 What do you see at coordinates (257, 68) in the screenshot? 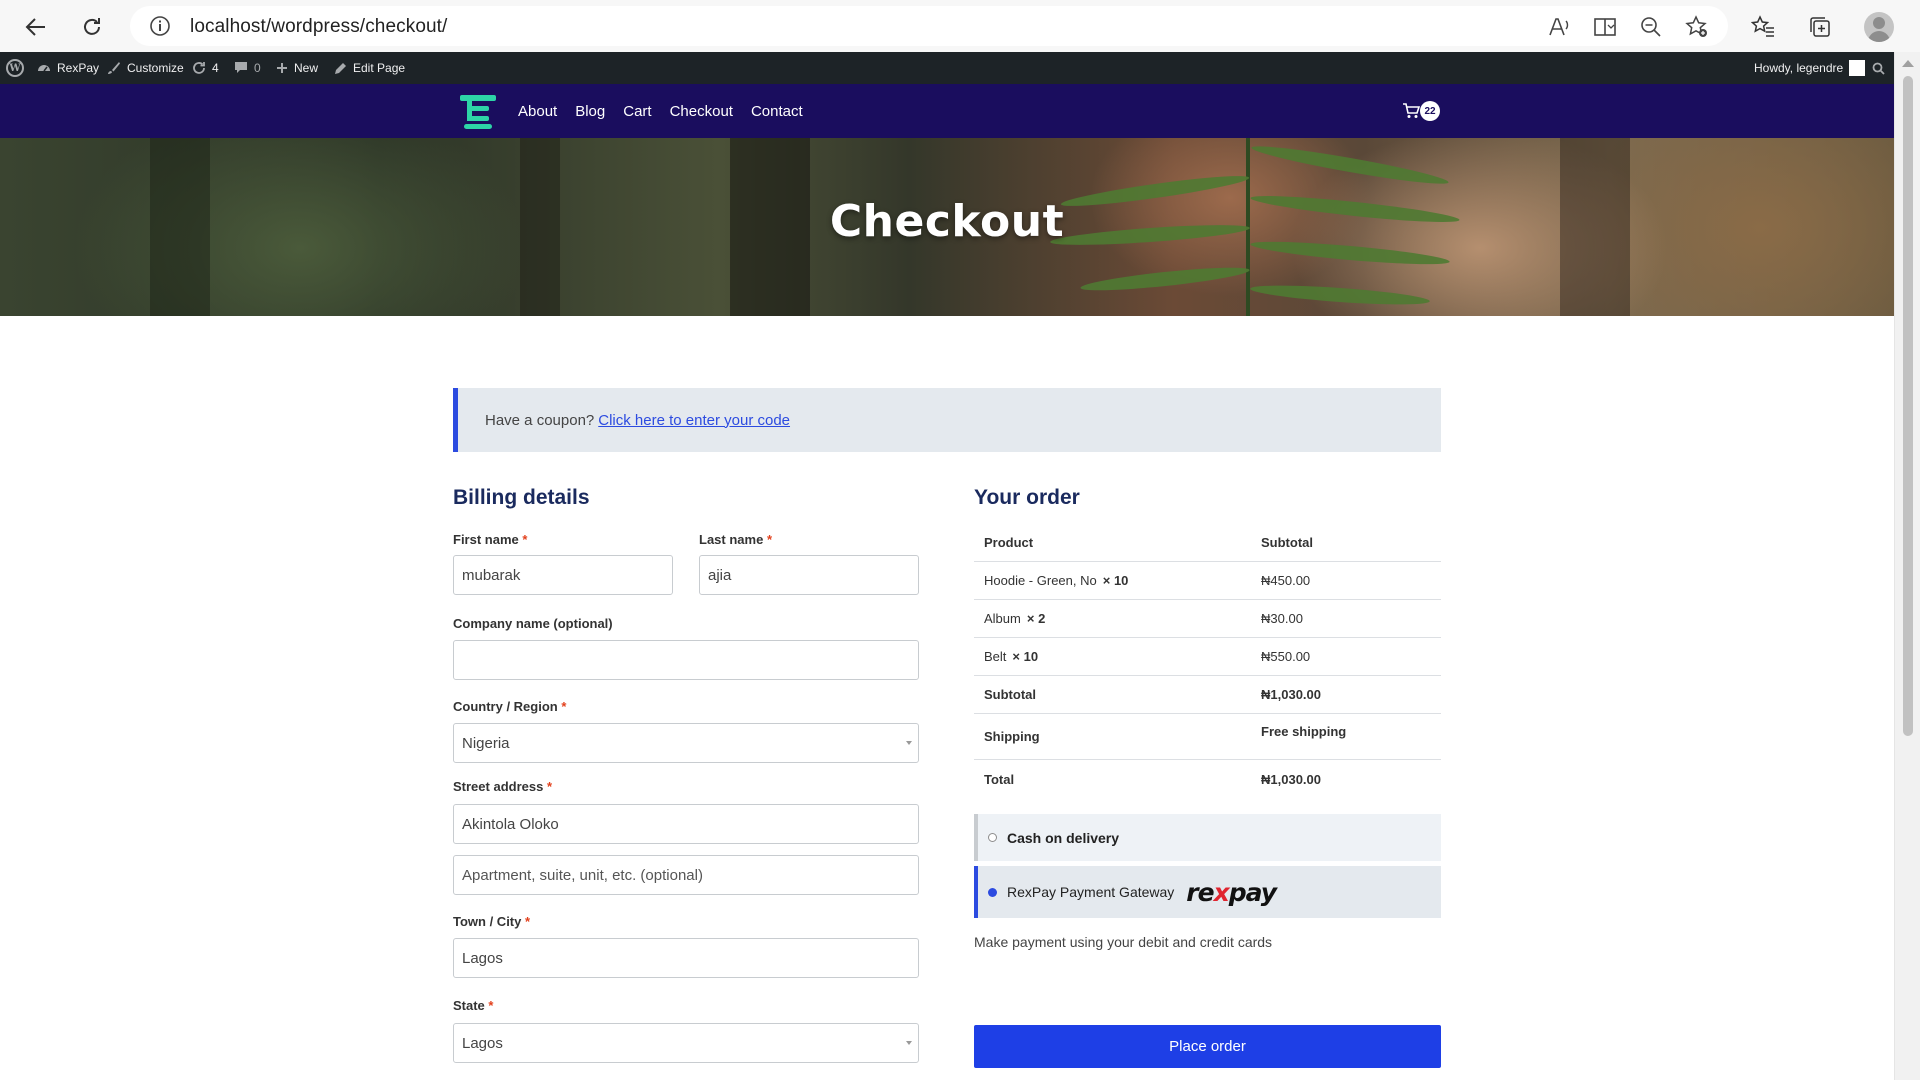
I see `comments-count: 0` at bounding box center [257, 68].